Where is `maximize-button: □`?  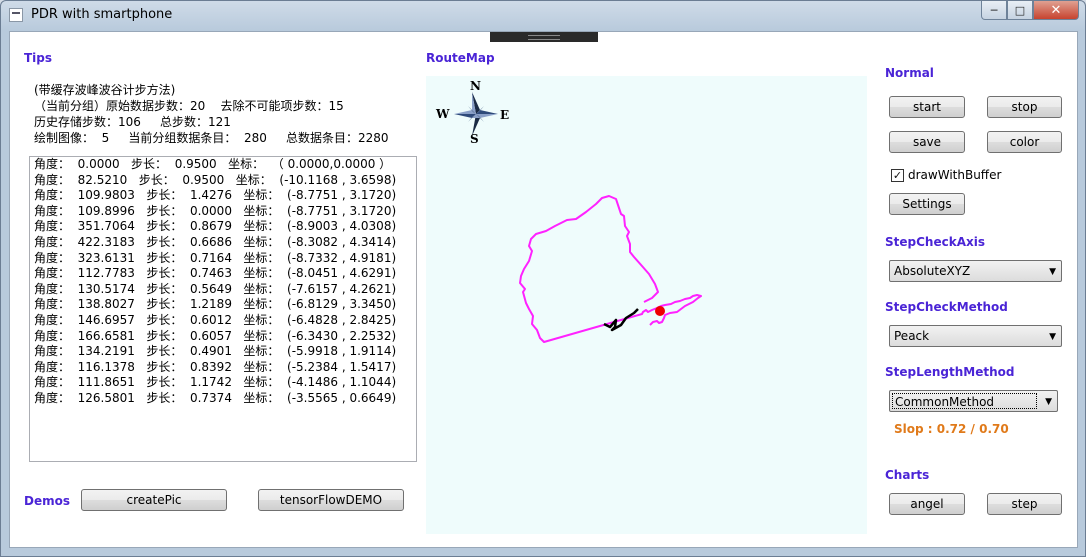 maximize-button: □ is located at coordinates (1020, 10).